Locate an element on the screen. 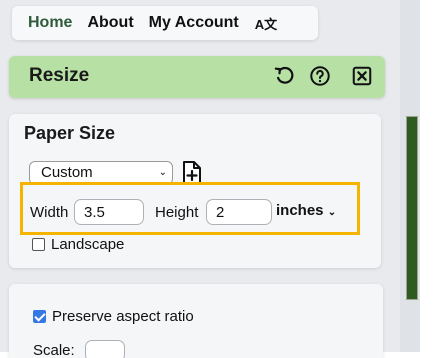 This screenshot has width=443, height=358. units-select-value: inches is located at coordinates (300, 210).